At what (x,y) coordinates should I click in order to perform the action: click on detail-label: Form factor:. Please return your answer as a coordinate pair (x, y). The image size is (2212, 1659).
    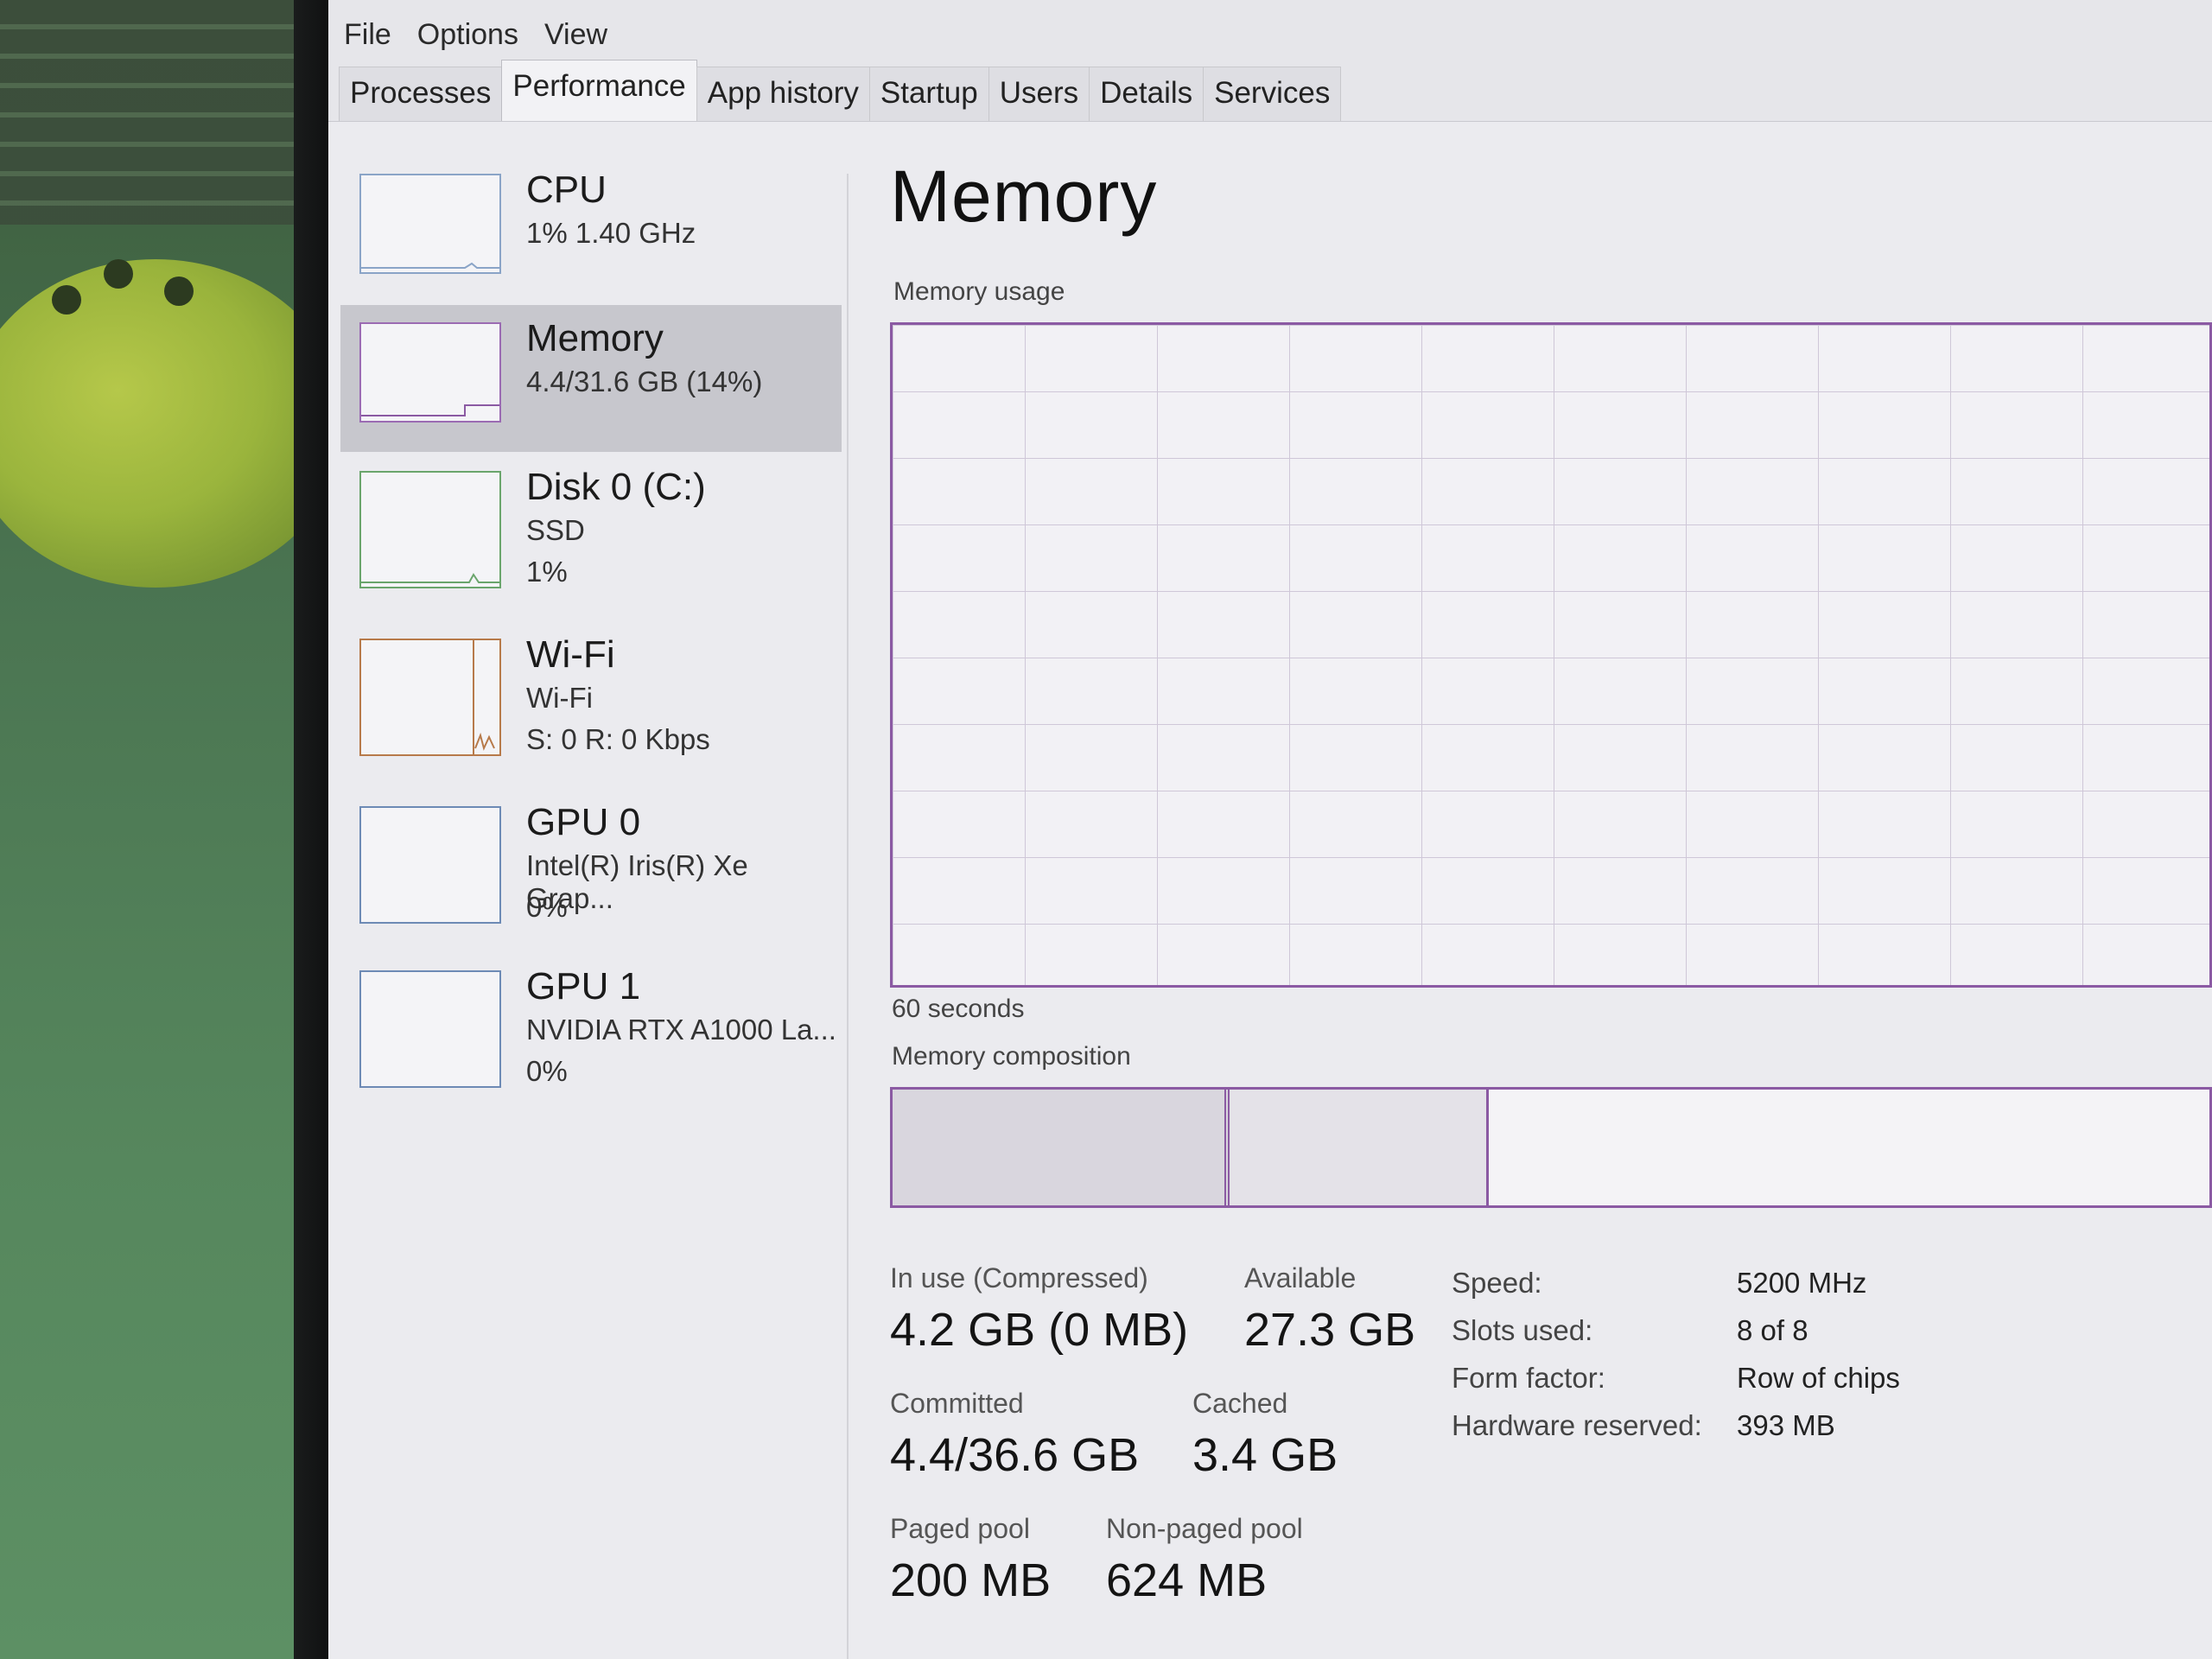
    Looking at the image, I should click on (1528, 1378).